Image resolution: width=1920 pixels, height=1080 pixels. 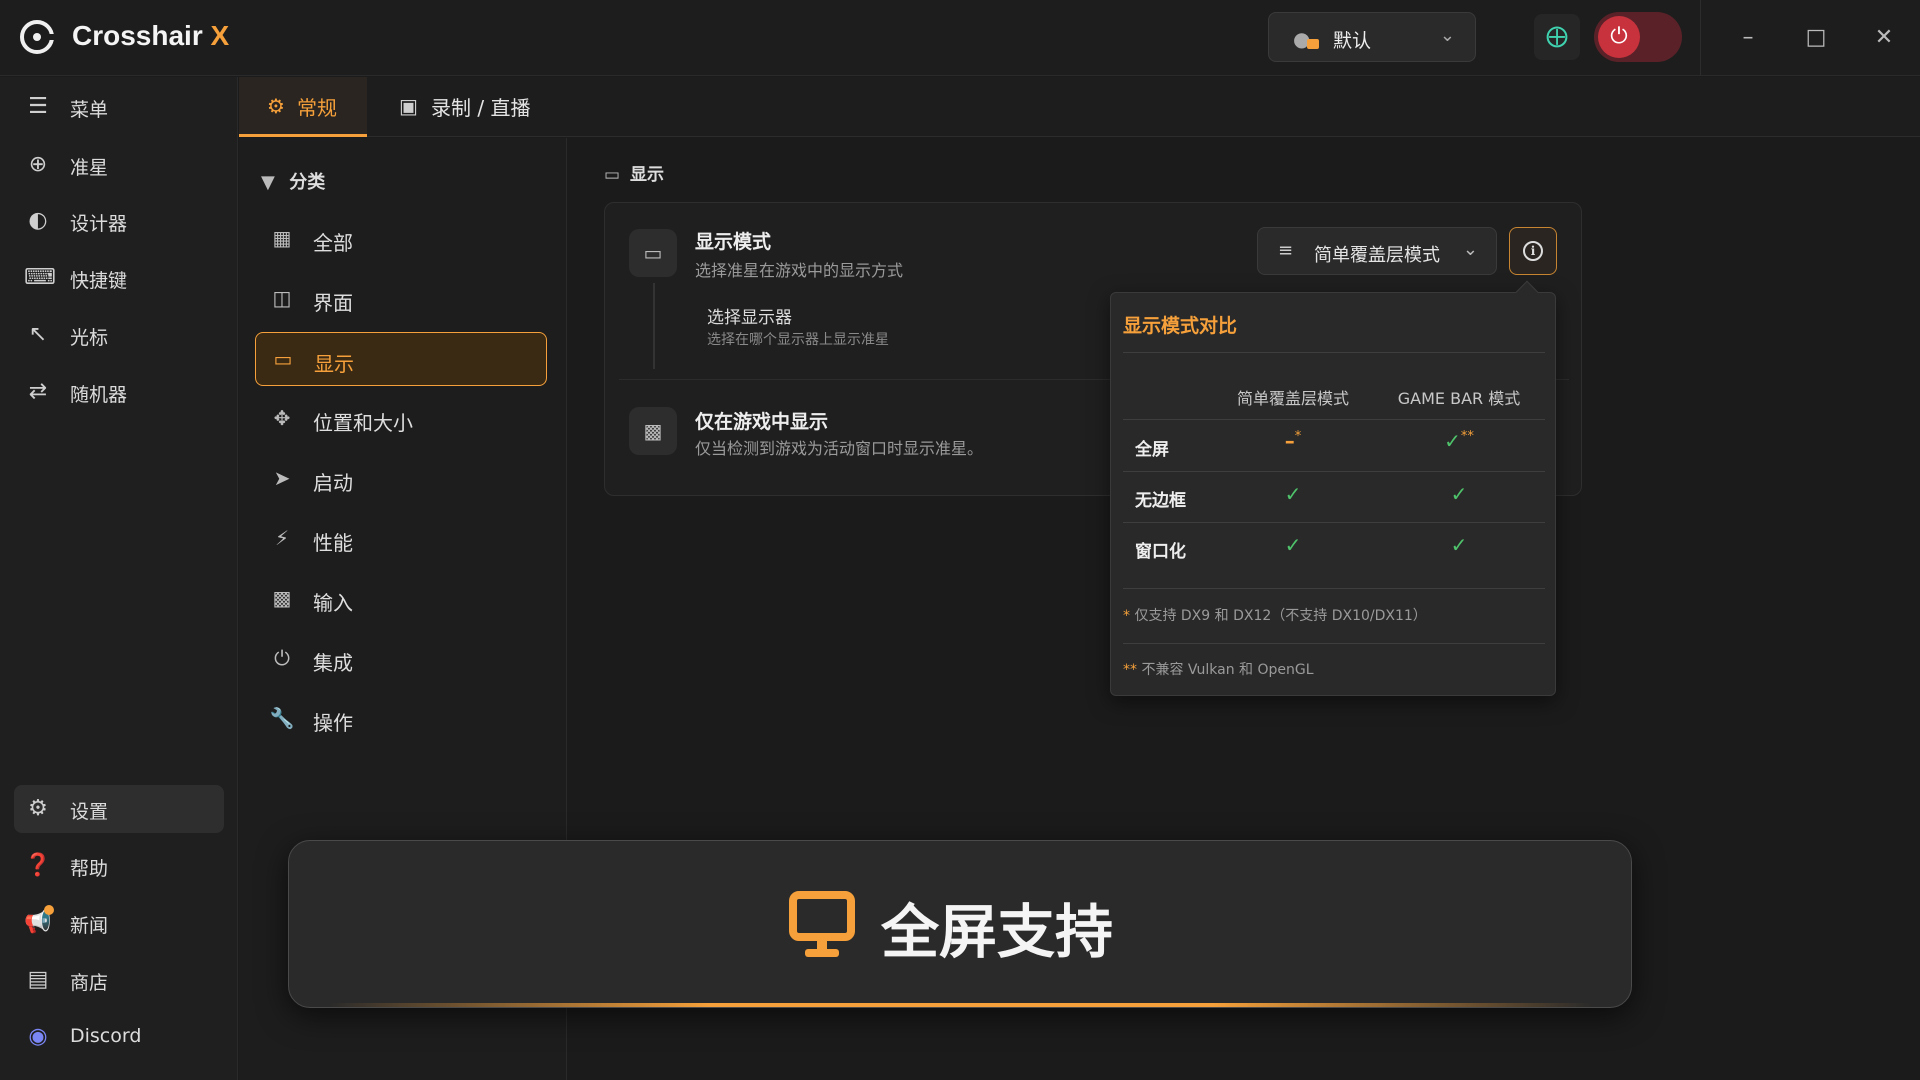 I want to click on category-heading: ▼ 分类, so click(x=293, y=182).